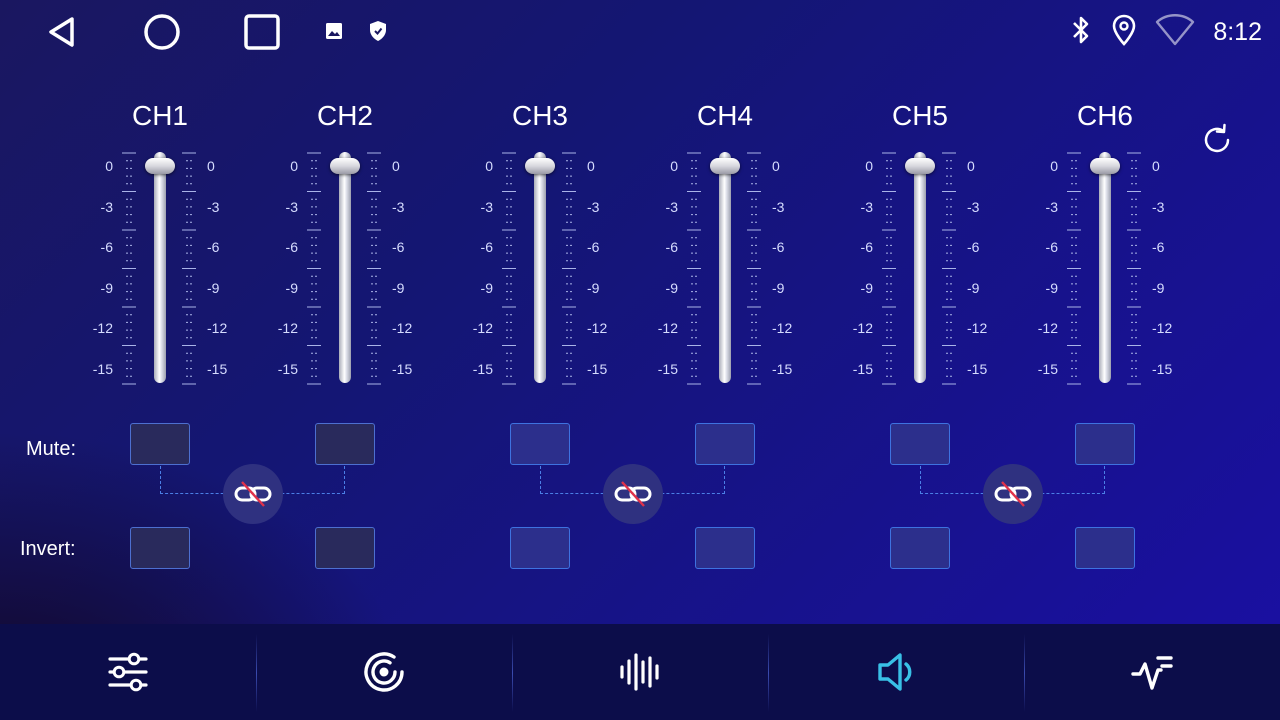 Image resolution: width=1280 pixels, height=720 pixels. I want to click on mute-toggle-ch6, so click(1105, 444).